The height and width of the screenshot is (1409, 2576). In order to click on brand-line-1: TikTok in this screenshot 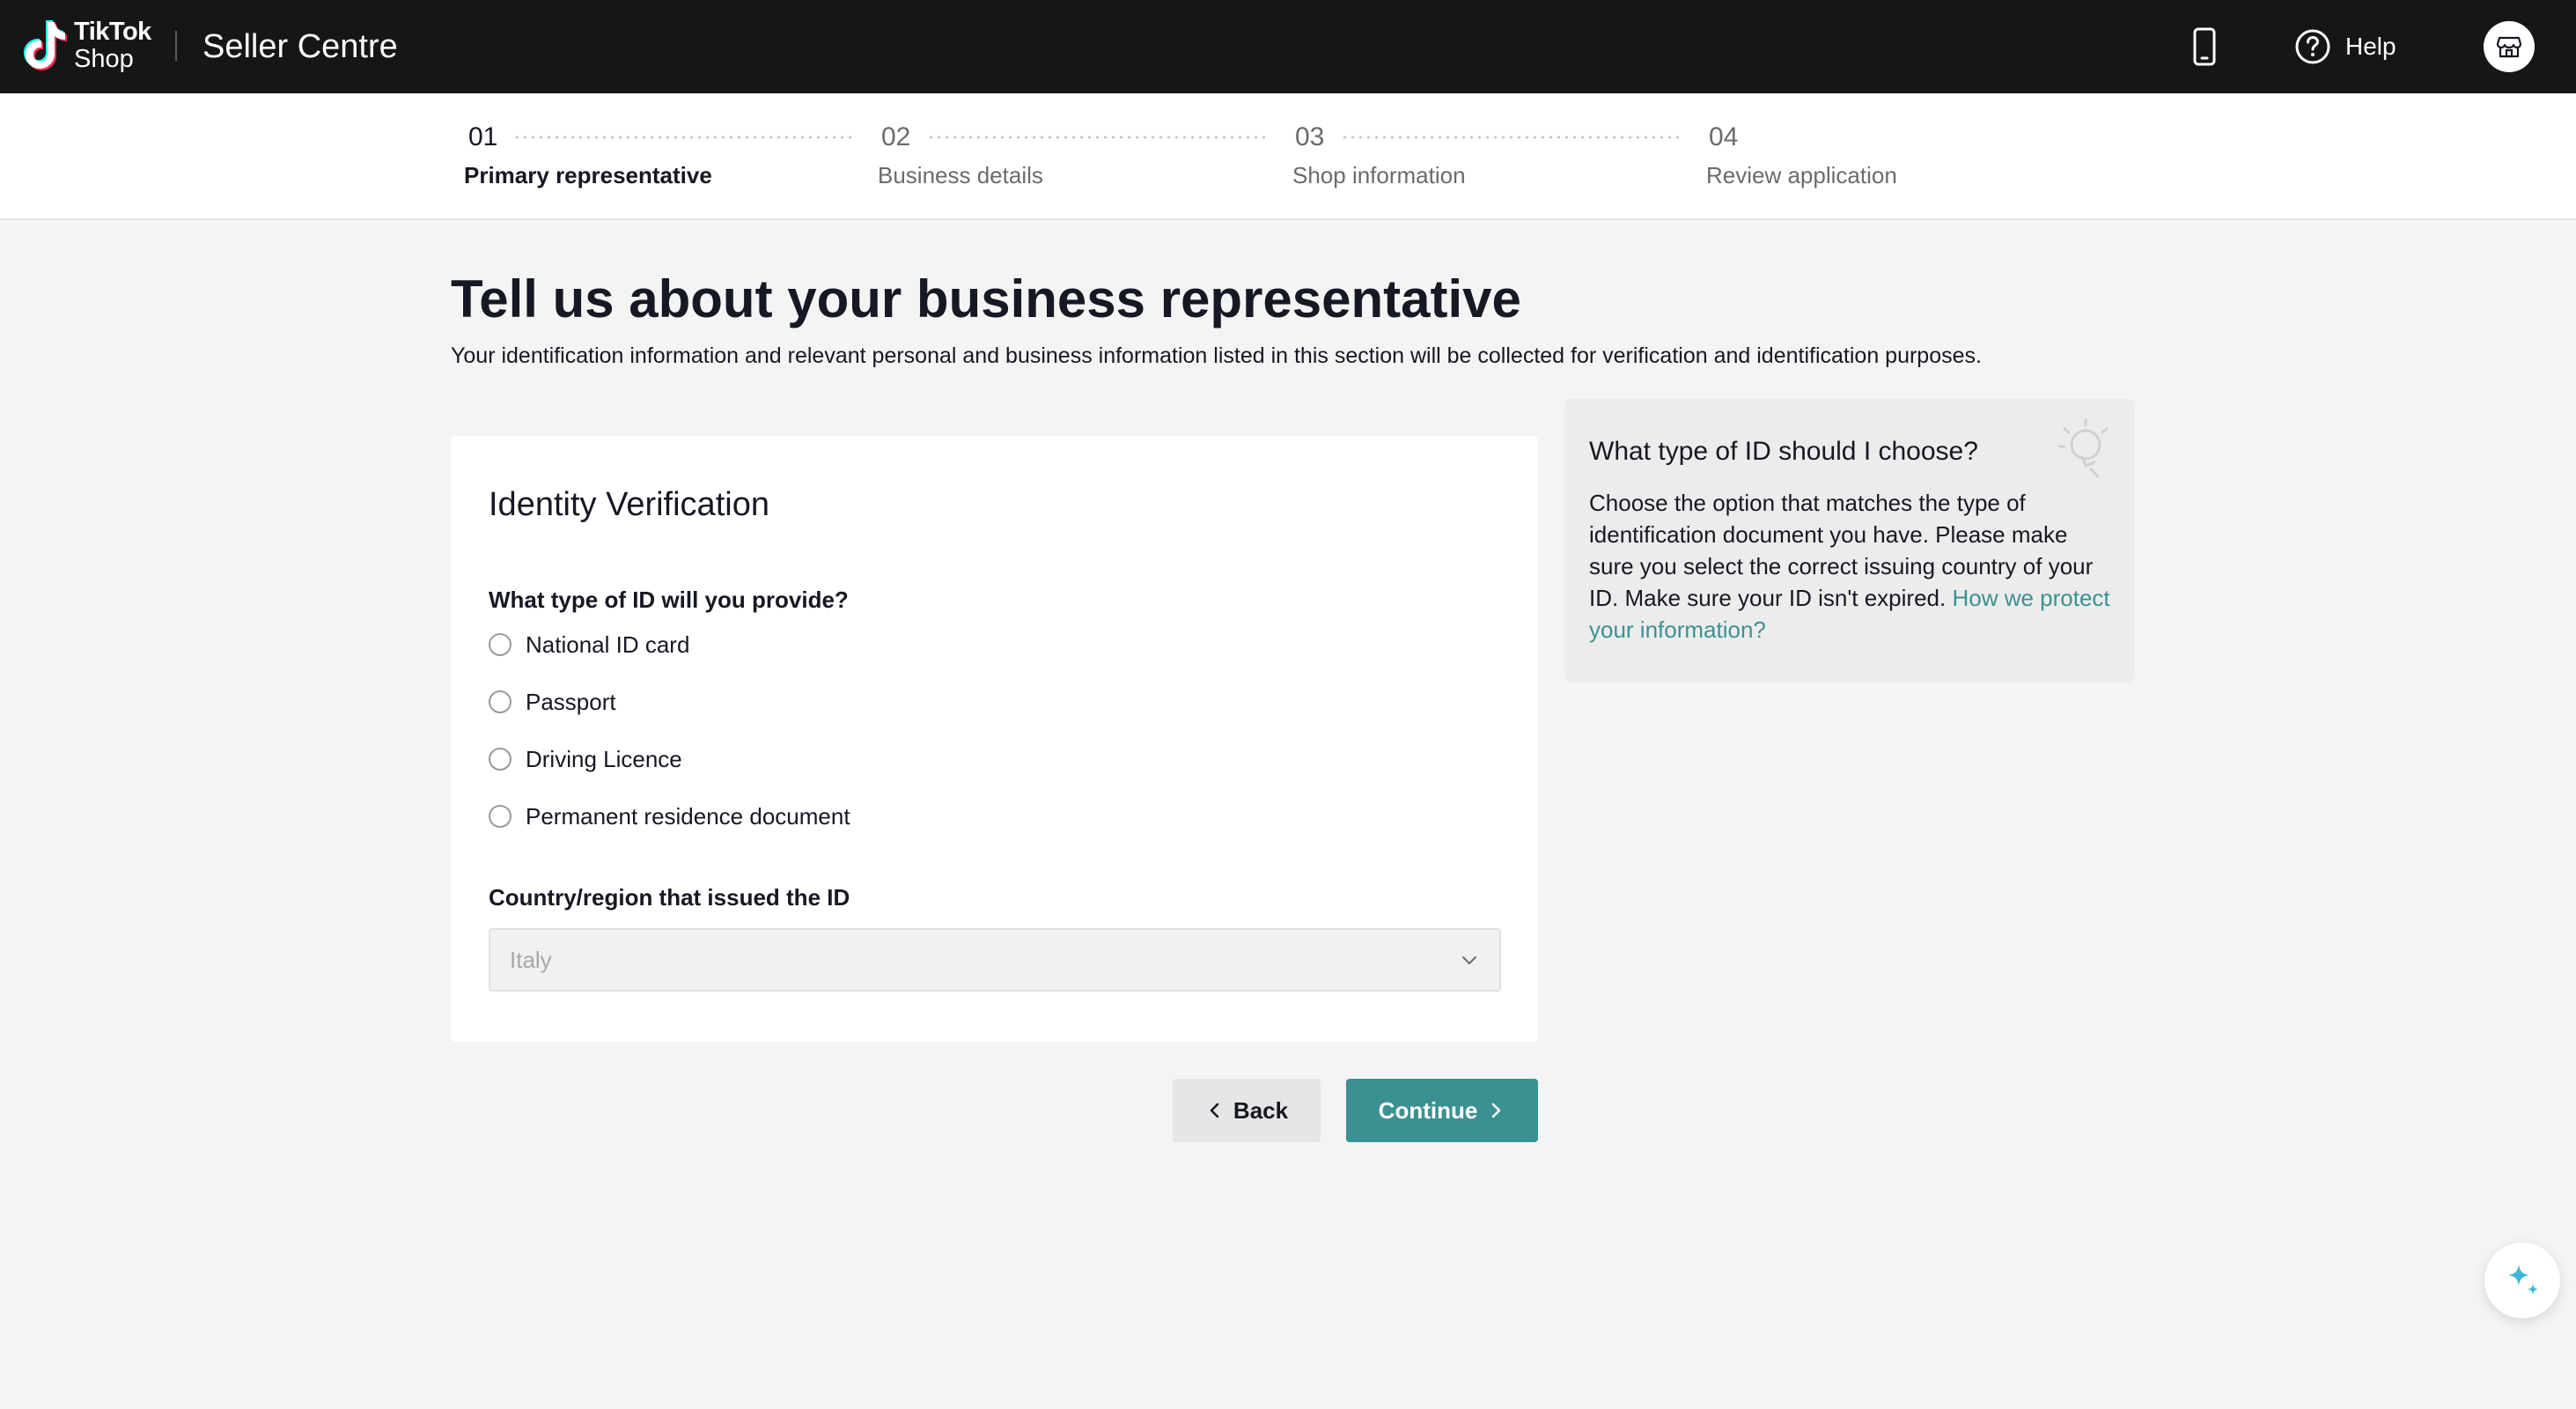, I will do `click(113, 32)`.